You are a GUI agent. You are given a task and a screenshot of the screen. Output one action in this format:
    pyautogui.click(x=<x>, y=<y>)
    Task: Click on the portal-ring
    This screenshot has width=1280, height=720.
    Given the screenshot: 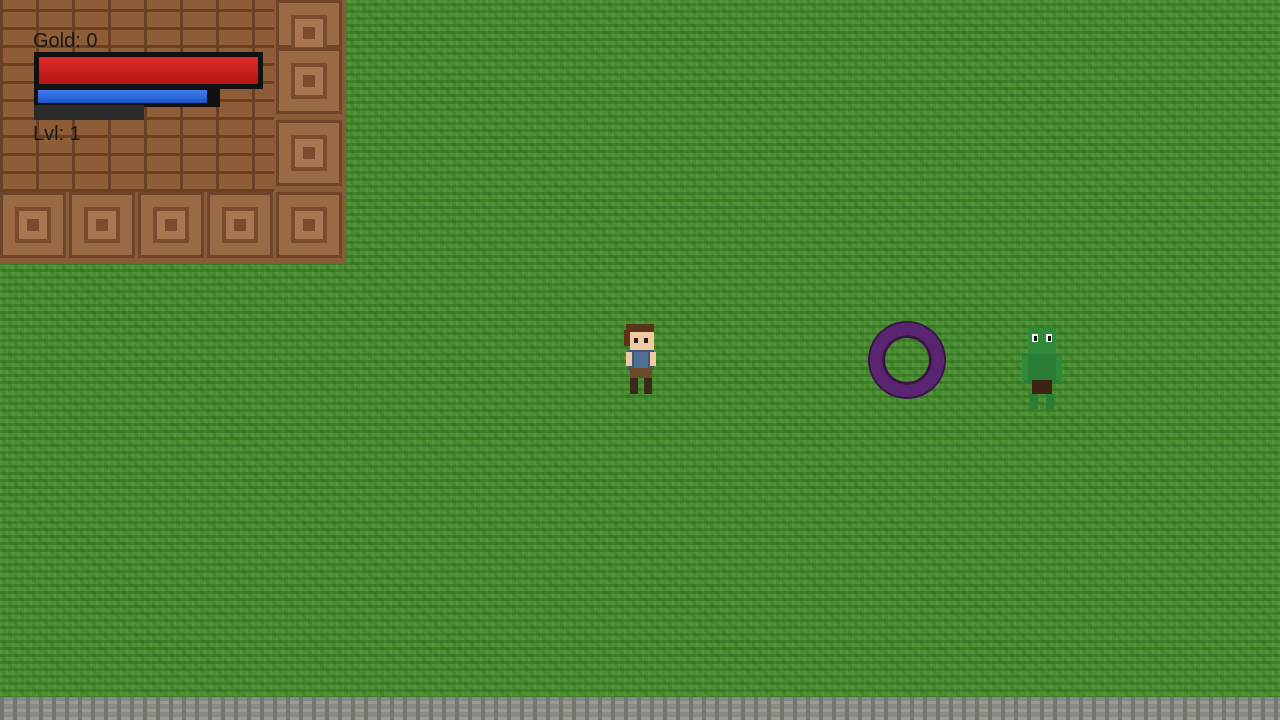 What is the action you would take?
    pyautogui.click(x=907, y=360)
    